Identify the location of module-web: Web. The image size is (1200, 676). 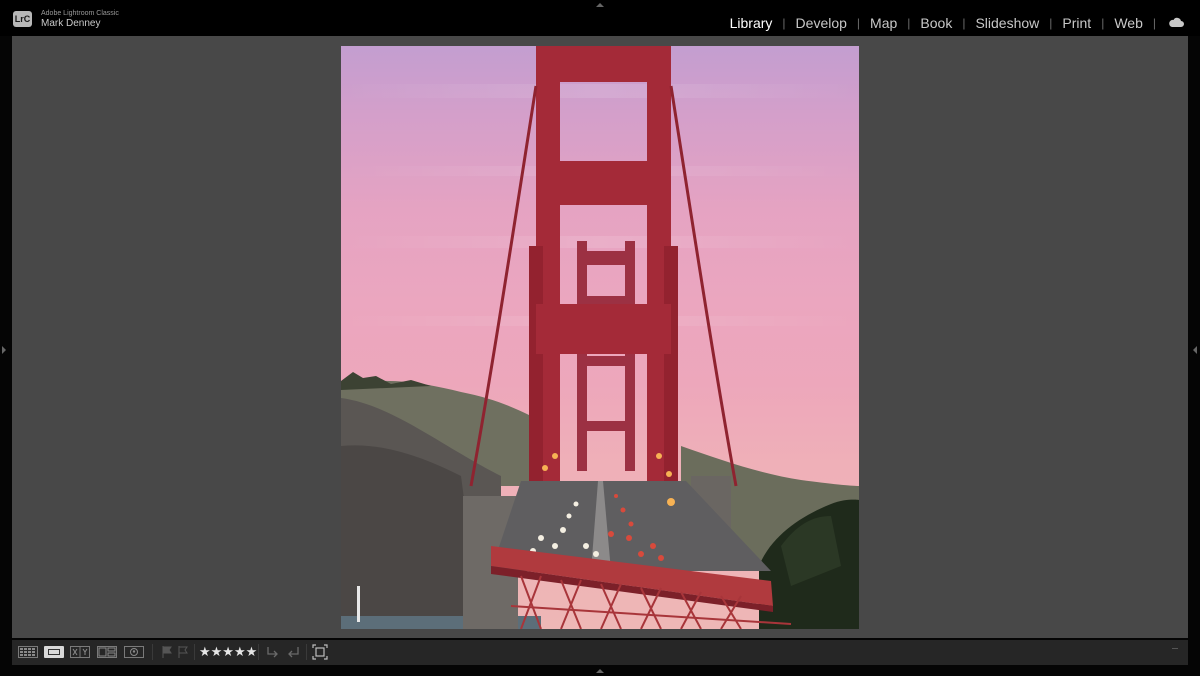
(1128, 23).